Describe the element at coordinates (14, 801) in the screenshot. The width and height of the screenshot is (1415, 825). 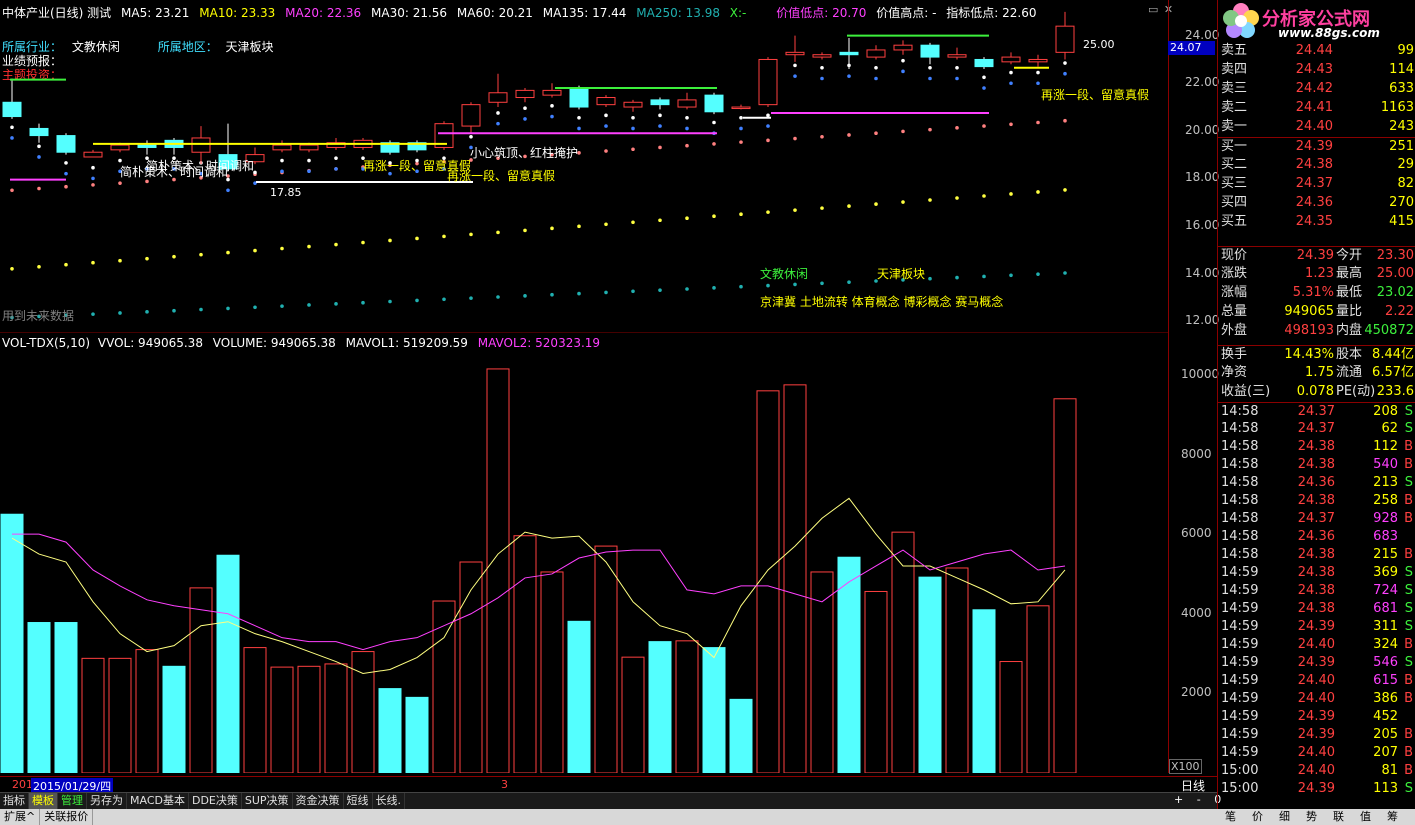
I see `toolbar-item: 指标` at that location.